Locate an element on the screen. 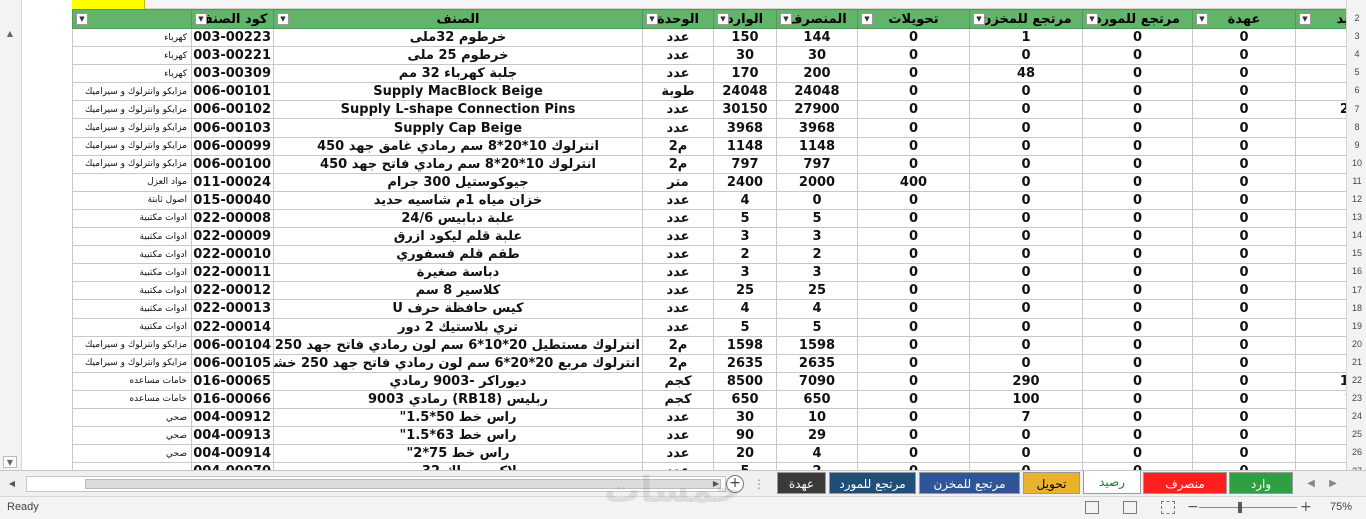  cell-in: 170 is located at coordinates (745, 74).